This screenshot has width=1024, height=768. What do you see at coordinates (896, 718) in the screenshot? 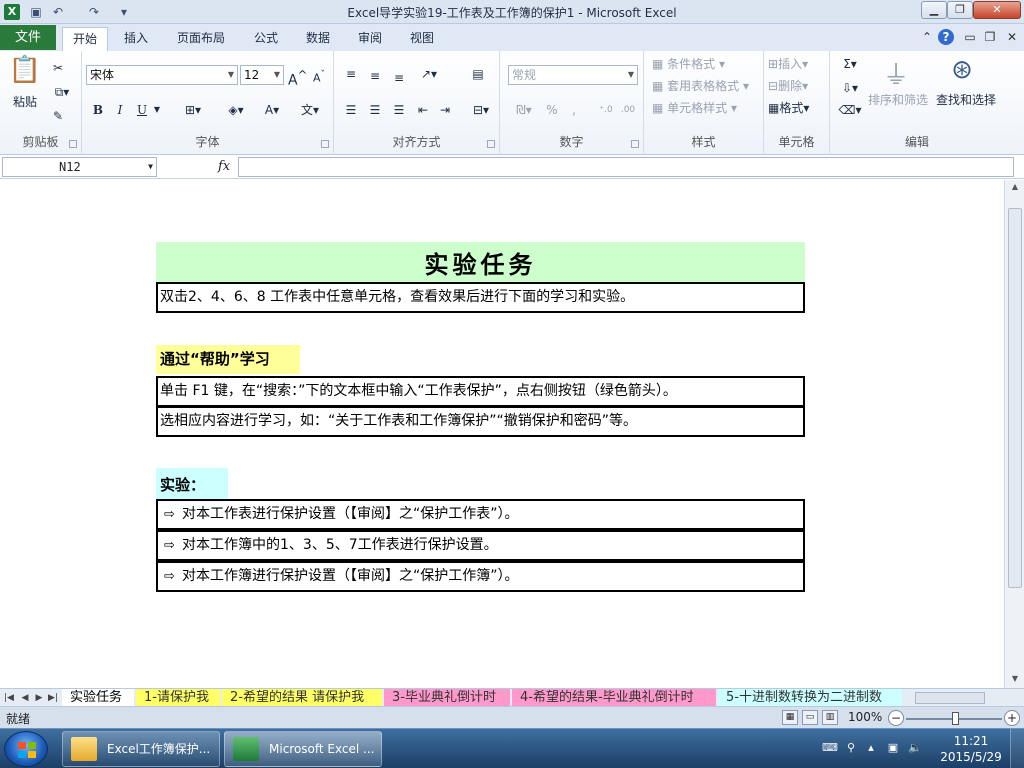
I see `zoom-out-icon: −` at bounding box center [896, 718].